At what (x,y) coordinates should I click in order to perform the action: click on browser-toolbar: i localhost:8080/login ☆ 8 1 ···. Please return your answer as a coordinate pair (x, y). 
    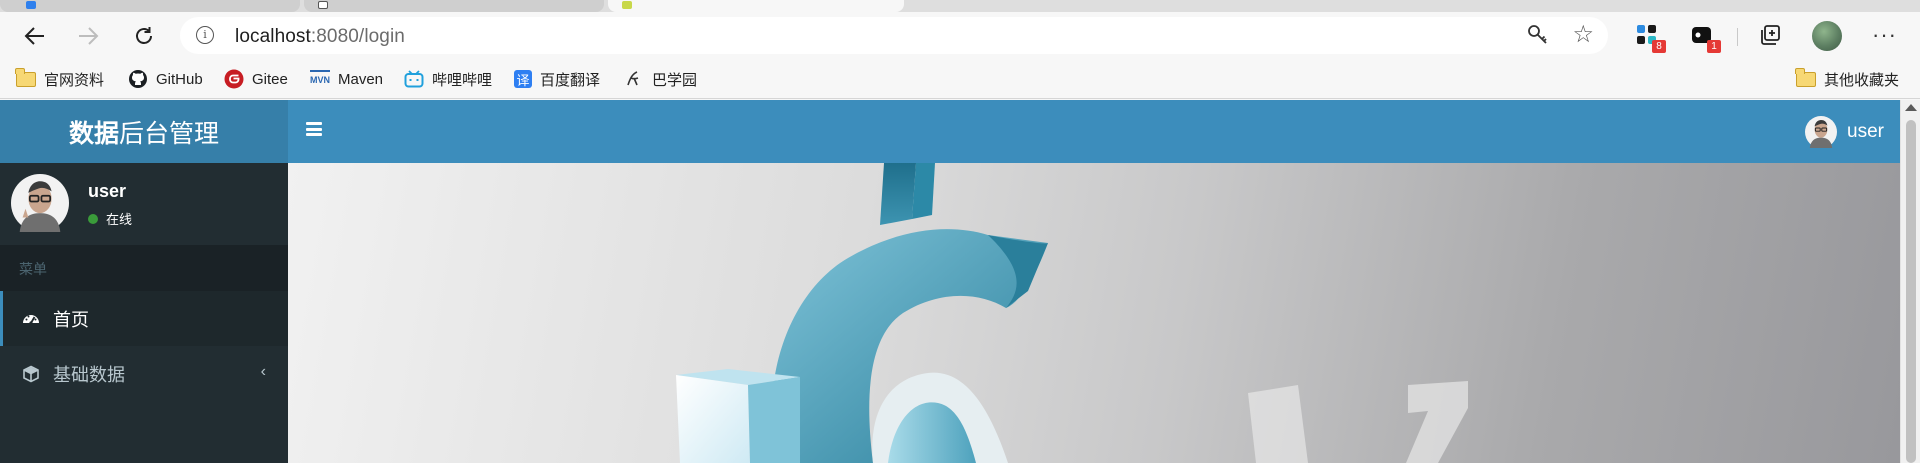
    Looking at the image, I should click on (960, 35).